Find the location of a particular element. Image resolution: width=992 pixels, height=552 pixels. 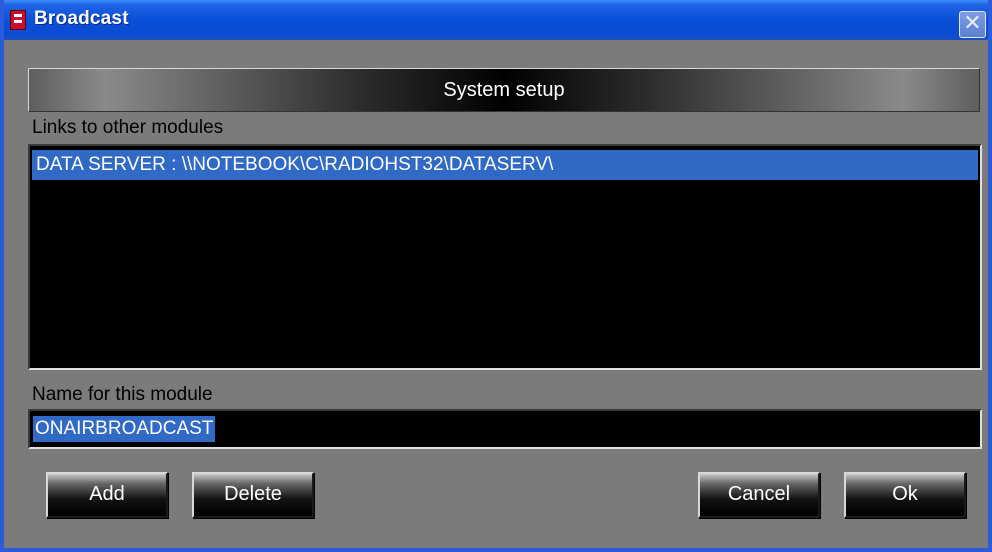

module-name-label: Name for this module is located at coordinates (122, 394).